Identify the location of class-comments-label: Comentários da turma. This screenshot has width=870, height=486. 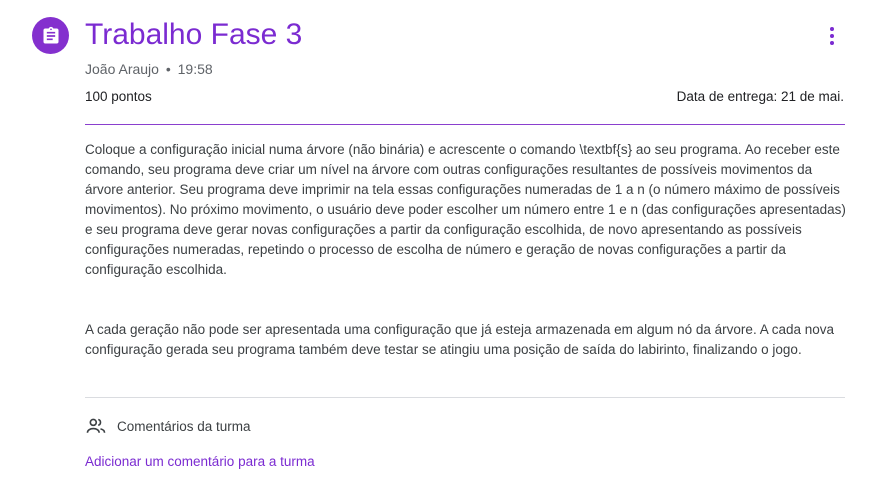
(184, 426).